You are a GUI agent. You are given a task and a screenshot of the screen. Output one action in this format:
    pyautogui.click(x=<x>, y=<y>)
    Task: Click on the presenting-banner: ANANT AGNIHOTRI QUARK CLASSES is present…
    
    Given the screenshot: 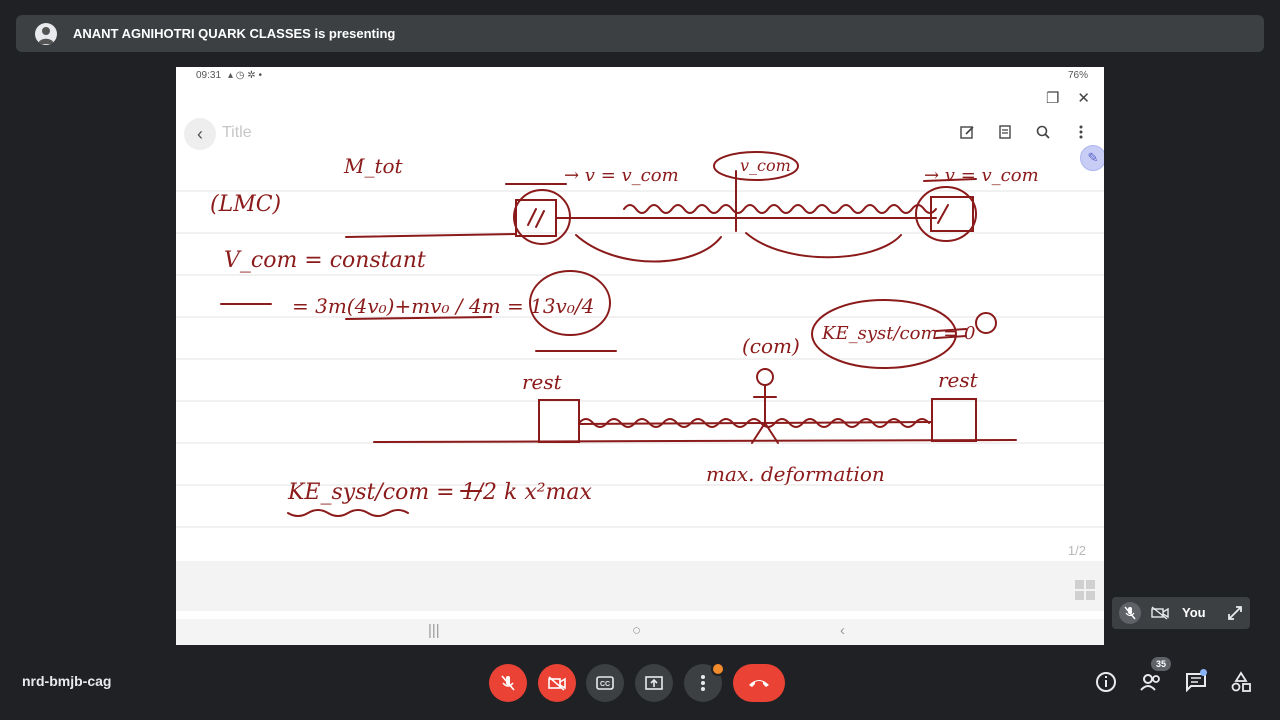 What is the action you would take?
    pyautogui.click(x=640, y=33)
    